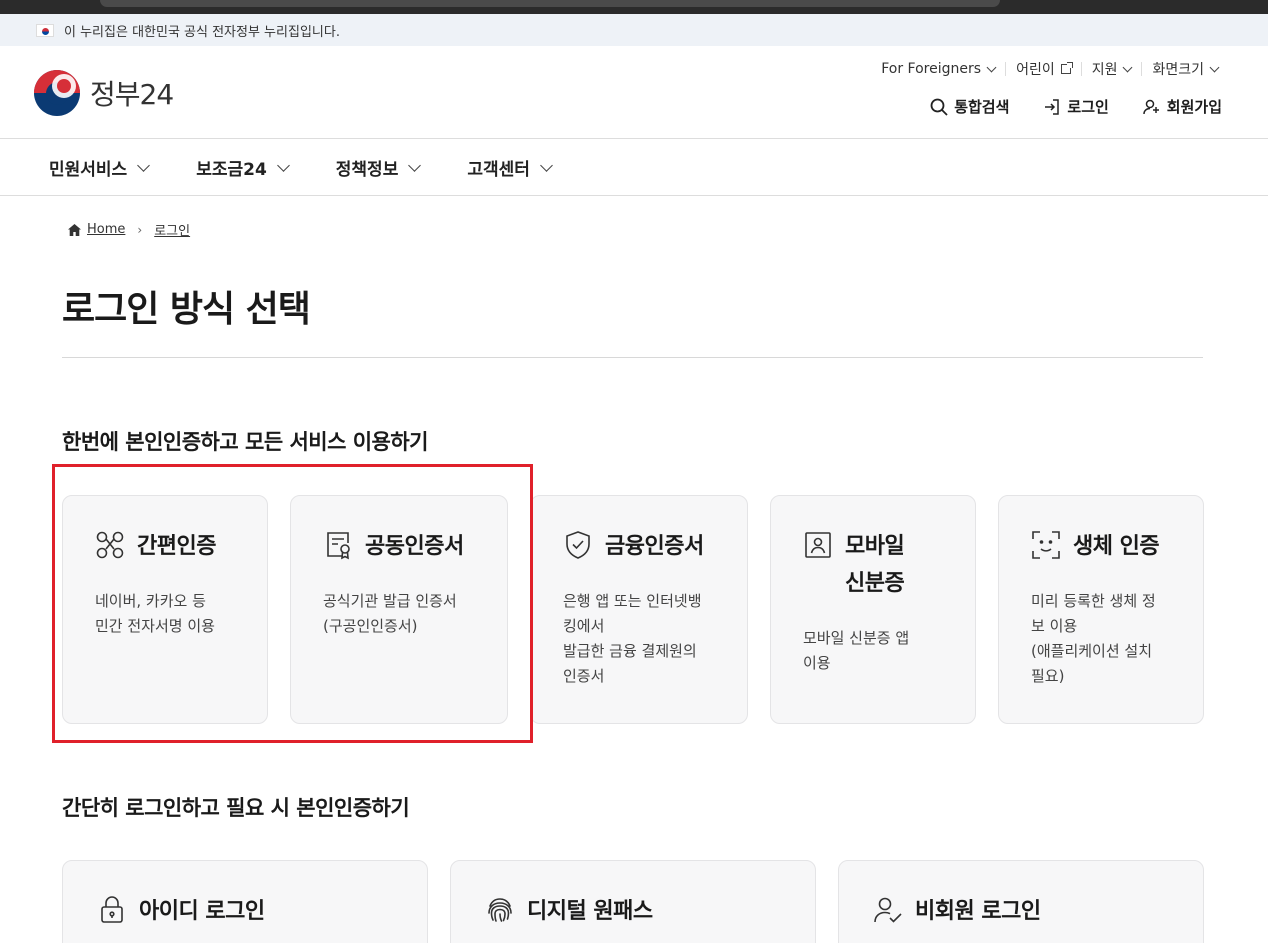 This screenshot has width=1268, height=943. What do you see at coordinates (634, 30) in the screenshot?
I see `gov-official-banner: 이 누리집은 대한민국 공식 전자정부 누리집입니다.` at bounding box center [634, 30].